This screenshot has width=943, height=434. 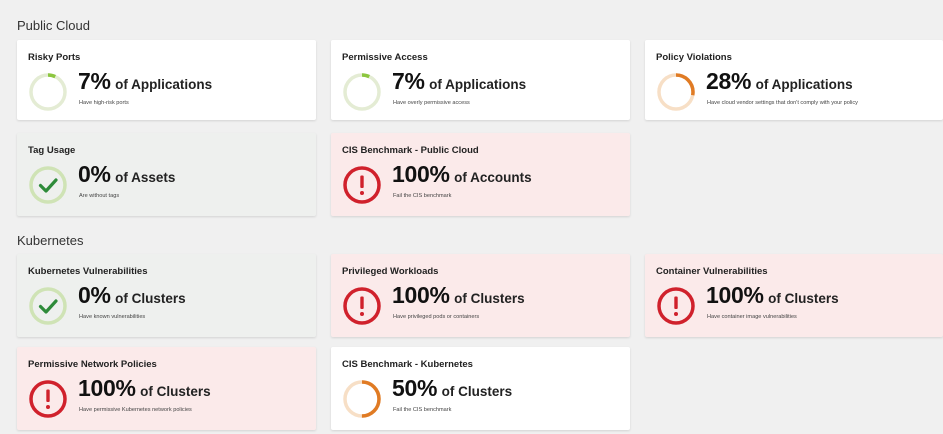 I want to click on metric: 50% of Clusters, so click(x=452, y=388).